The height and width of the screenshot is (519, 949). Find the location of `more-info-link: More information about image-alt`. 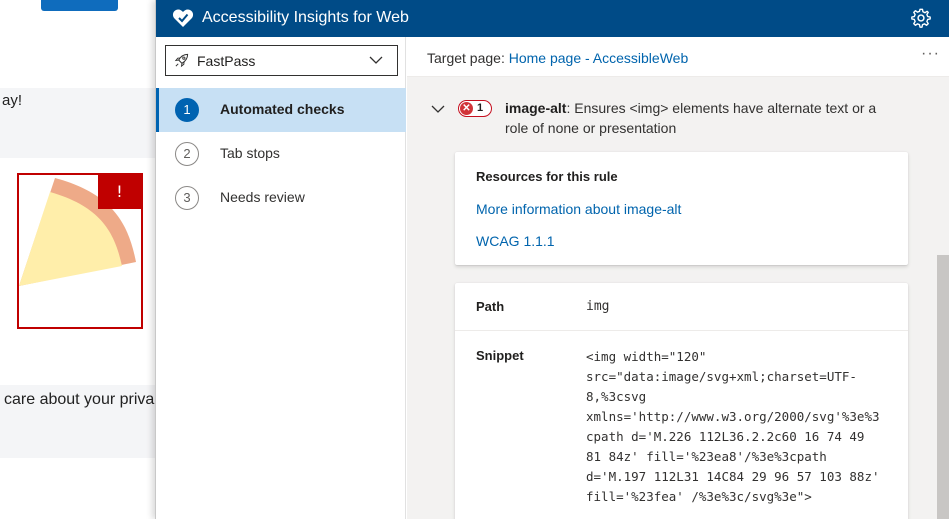

more-info-link: More information about image-alt is located at coordinates (578, 209).